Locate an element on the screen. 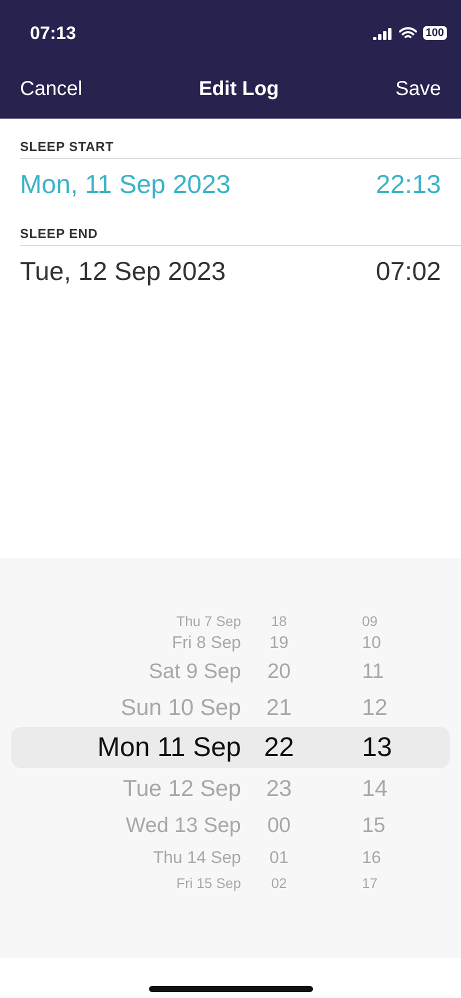 This screenshot has height=998, width=461. save-button: Save is located at coordinates (418, 89).